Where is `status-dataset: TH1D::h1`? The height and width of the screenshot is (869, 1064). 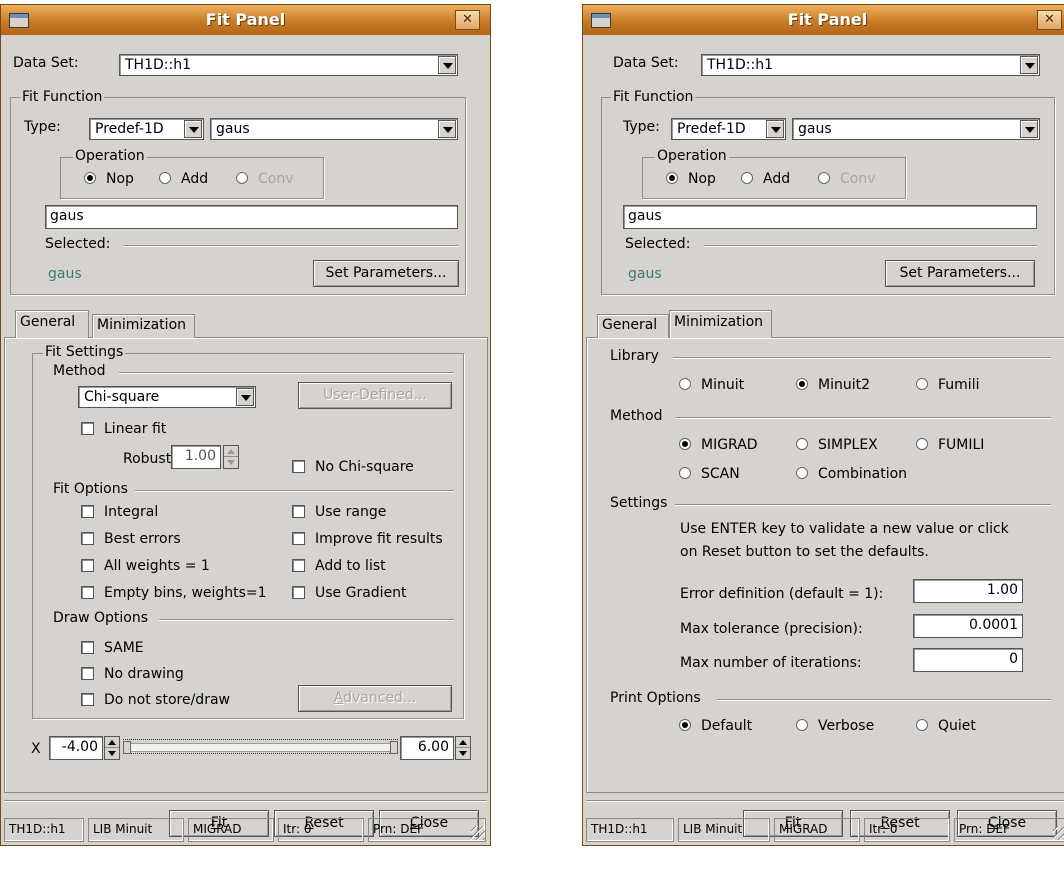 status-dataset: TH1D::h1 is located at coordinates (44, 830).